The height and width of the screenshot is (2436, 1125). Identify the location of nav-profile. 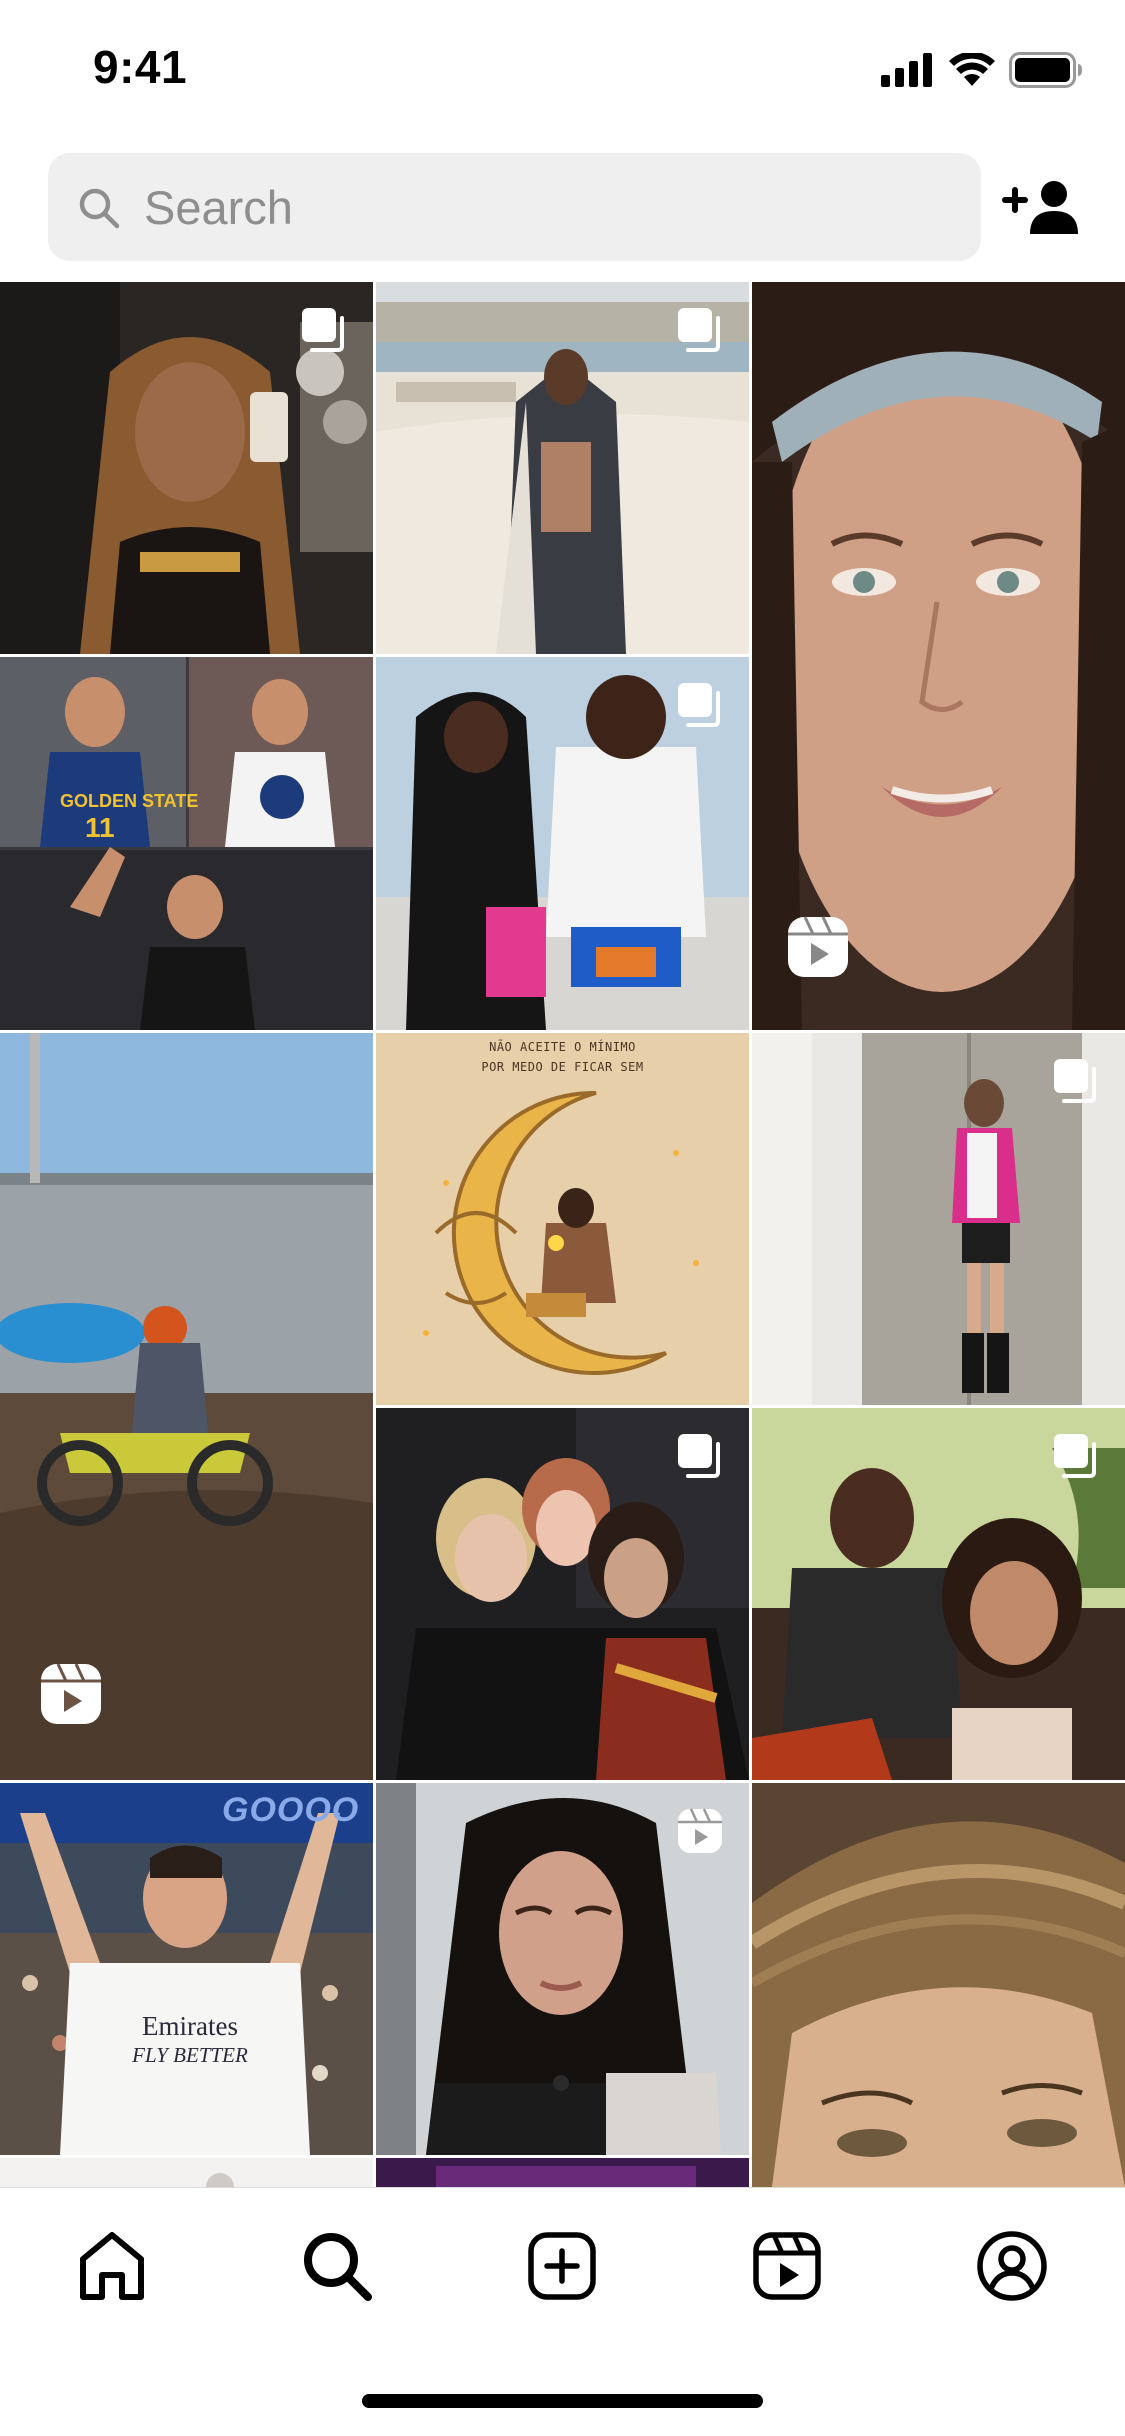
(1012, 2266).